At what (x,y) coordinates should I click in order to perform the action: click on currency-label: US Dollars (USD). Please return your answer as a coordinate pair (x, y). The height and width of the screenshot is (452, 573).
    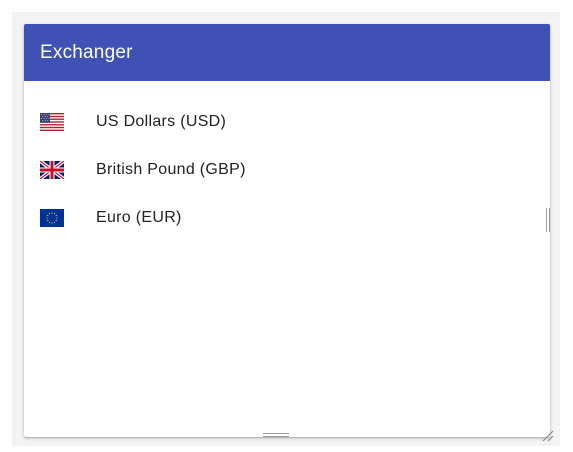
    Looking at the image, I should click on (161, 121).